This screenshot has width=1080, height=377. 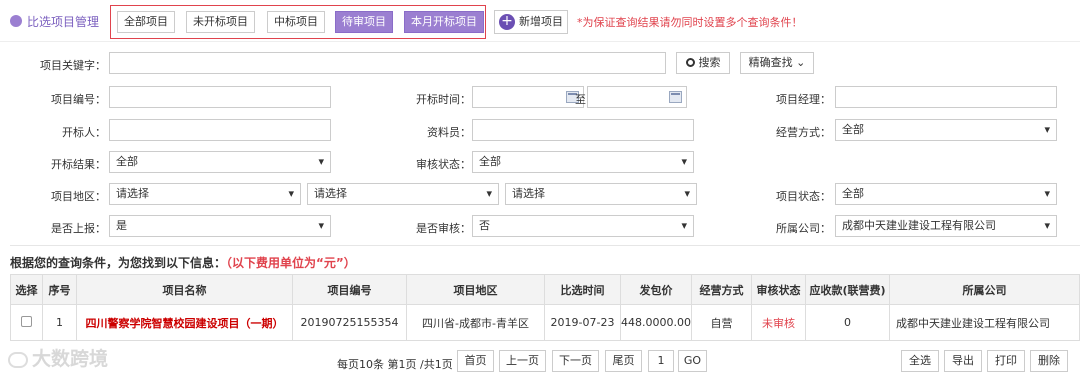 What do you see at coordinates (690, 62) in the screenshot?
I see `search-icon` at bounding box center [690, 62].